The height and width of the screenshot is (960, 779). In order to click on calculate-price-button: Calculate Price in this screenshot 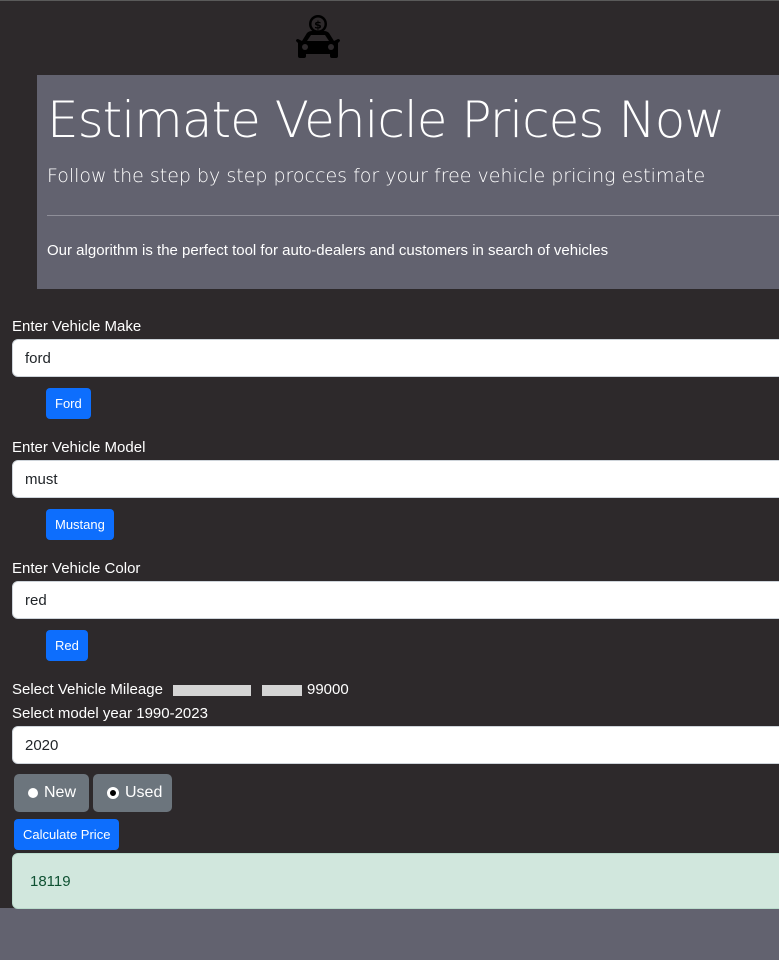, I will do `click(67, 834)`.